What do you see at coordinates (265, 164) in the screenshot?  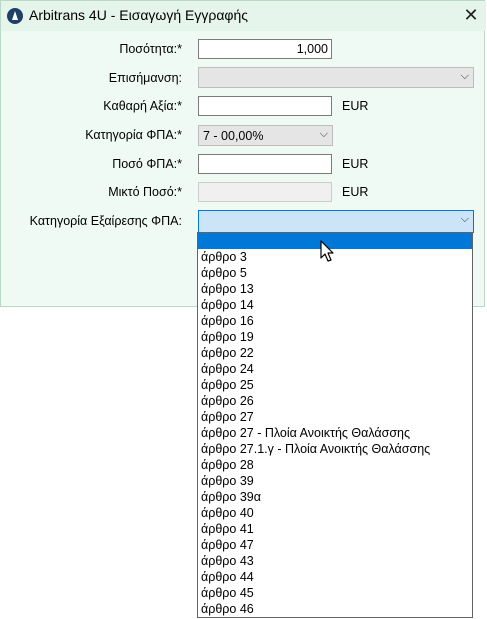 I see `vat-amount-input` at bounding box center [265, 164].